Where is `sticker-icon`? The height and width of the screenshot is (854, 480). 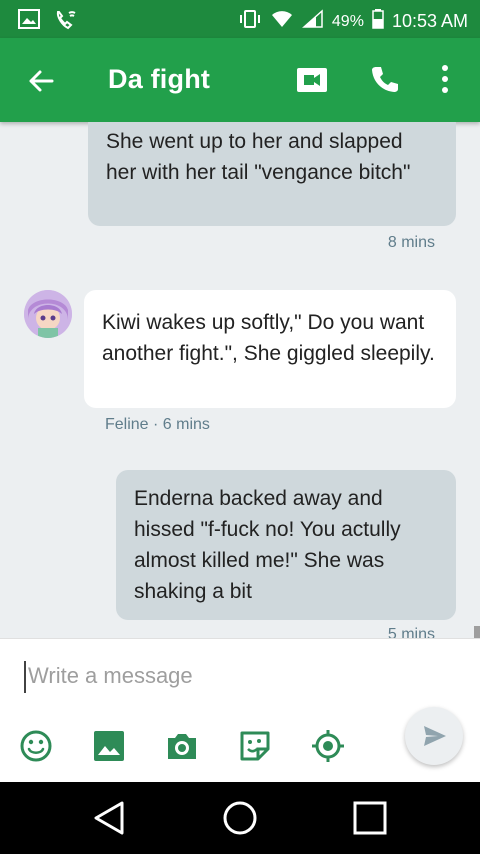 sticker-icon is located at coordinates (255, 746).